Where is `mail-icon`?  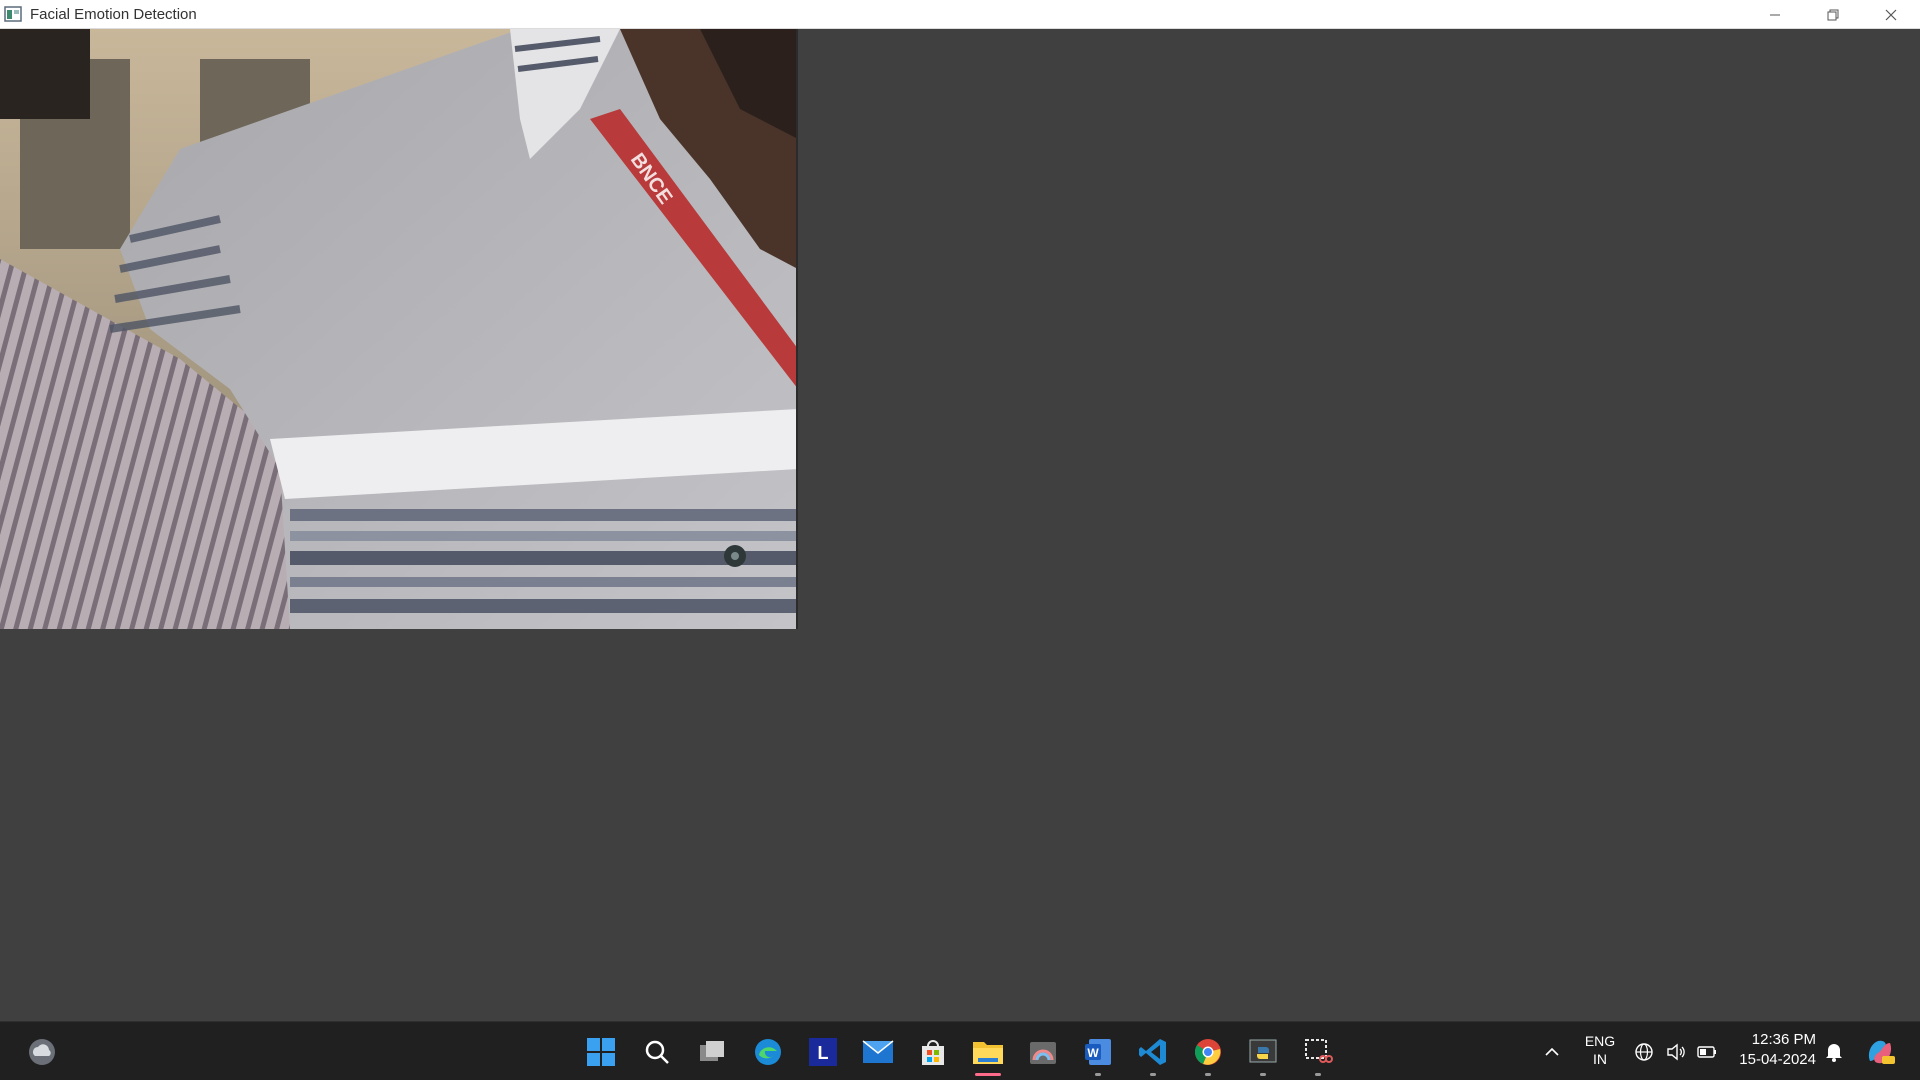
mail-icon is located at coordinates (878, 1051).